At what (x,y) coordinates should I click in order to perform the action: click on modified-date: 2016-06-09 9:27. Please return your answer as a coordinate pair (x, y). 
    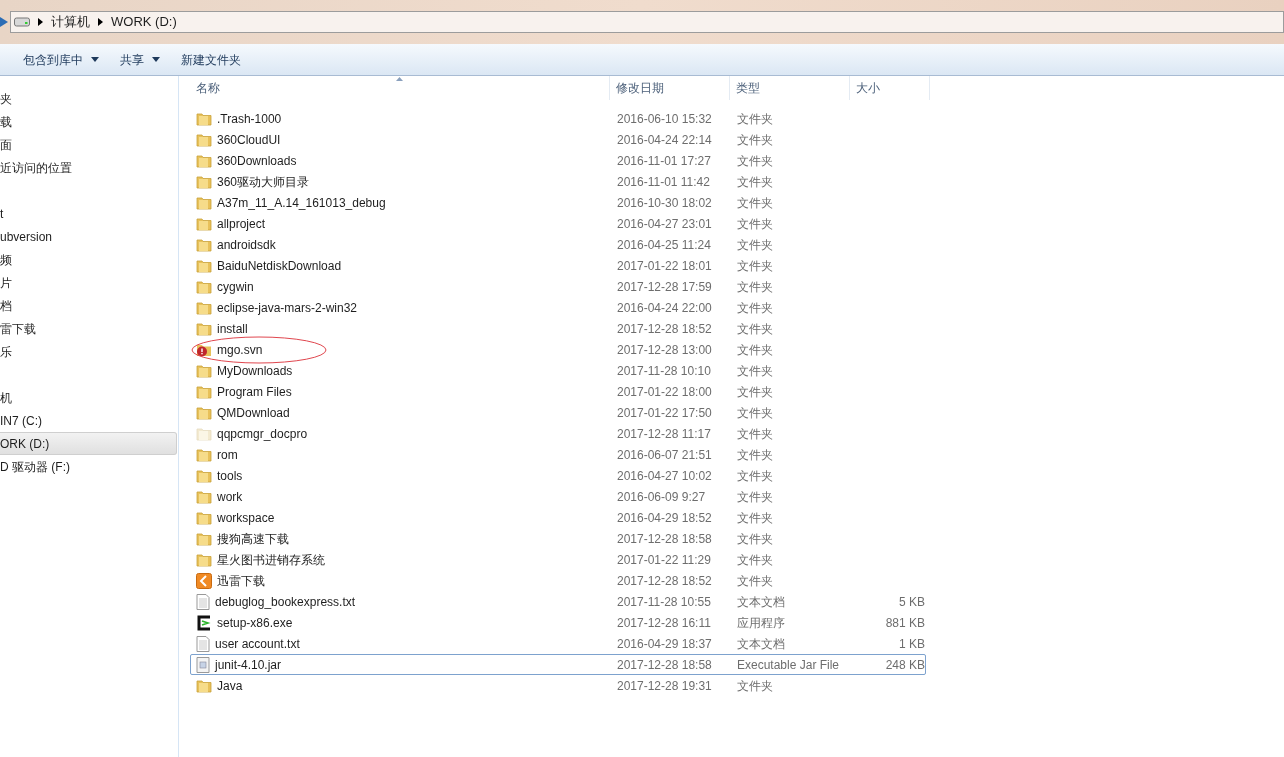
    Looking at the image, I should click on (661, 497).